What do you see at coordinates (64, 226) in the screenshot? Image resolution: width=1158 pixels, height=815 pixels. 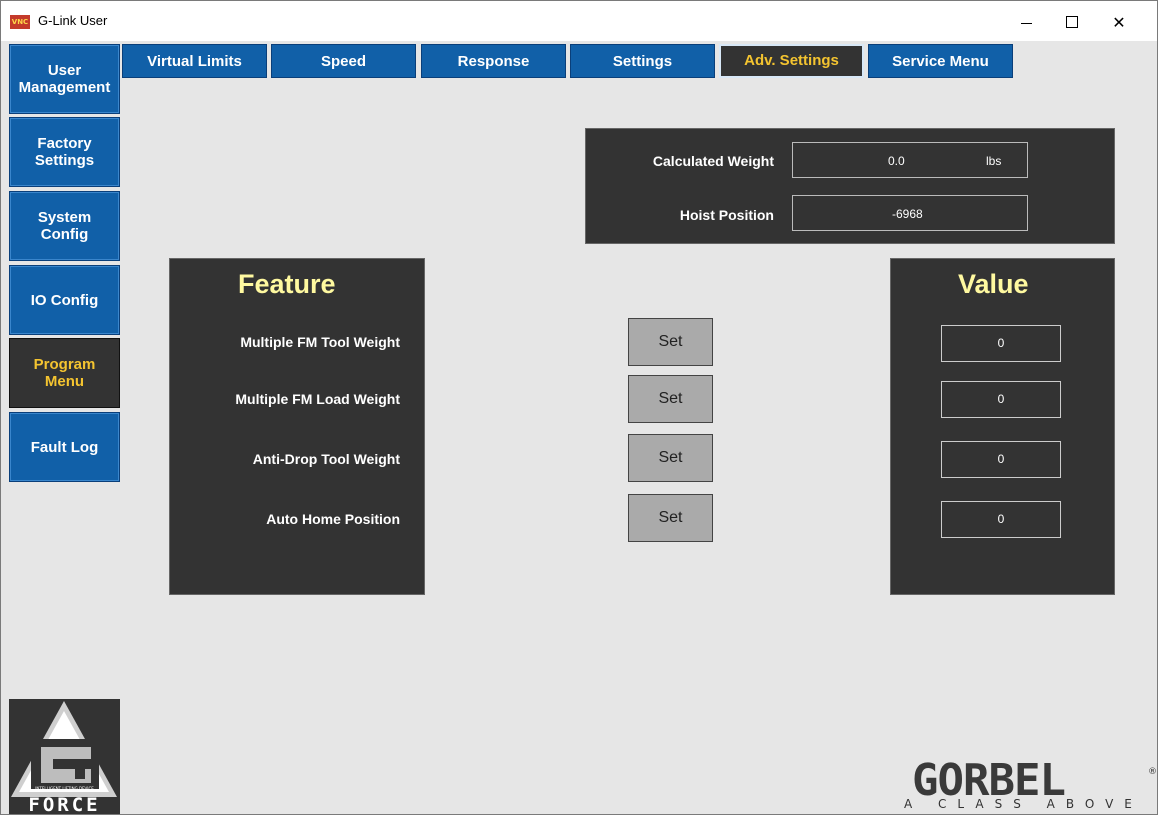 I see `sidebar-item-system-config: System Config` at bounding box center [64, 226].